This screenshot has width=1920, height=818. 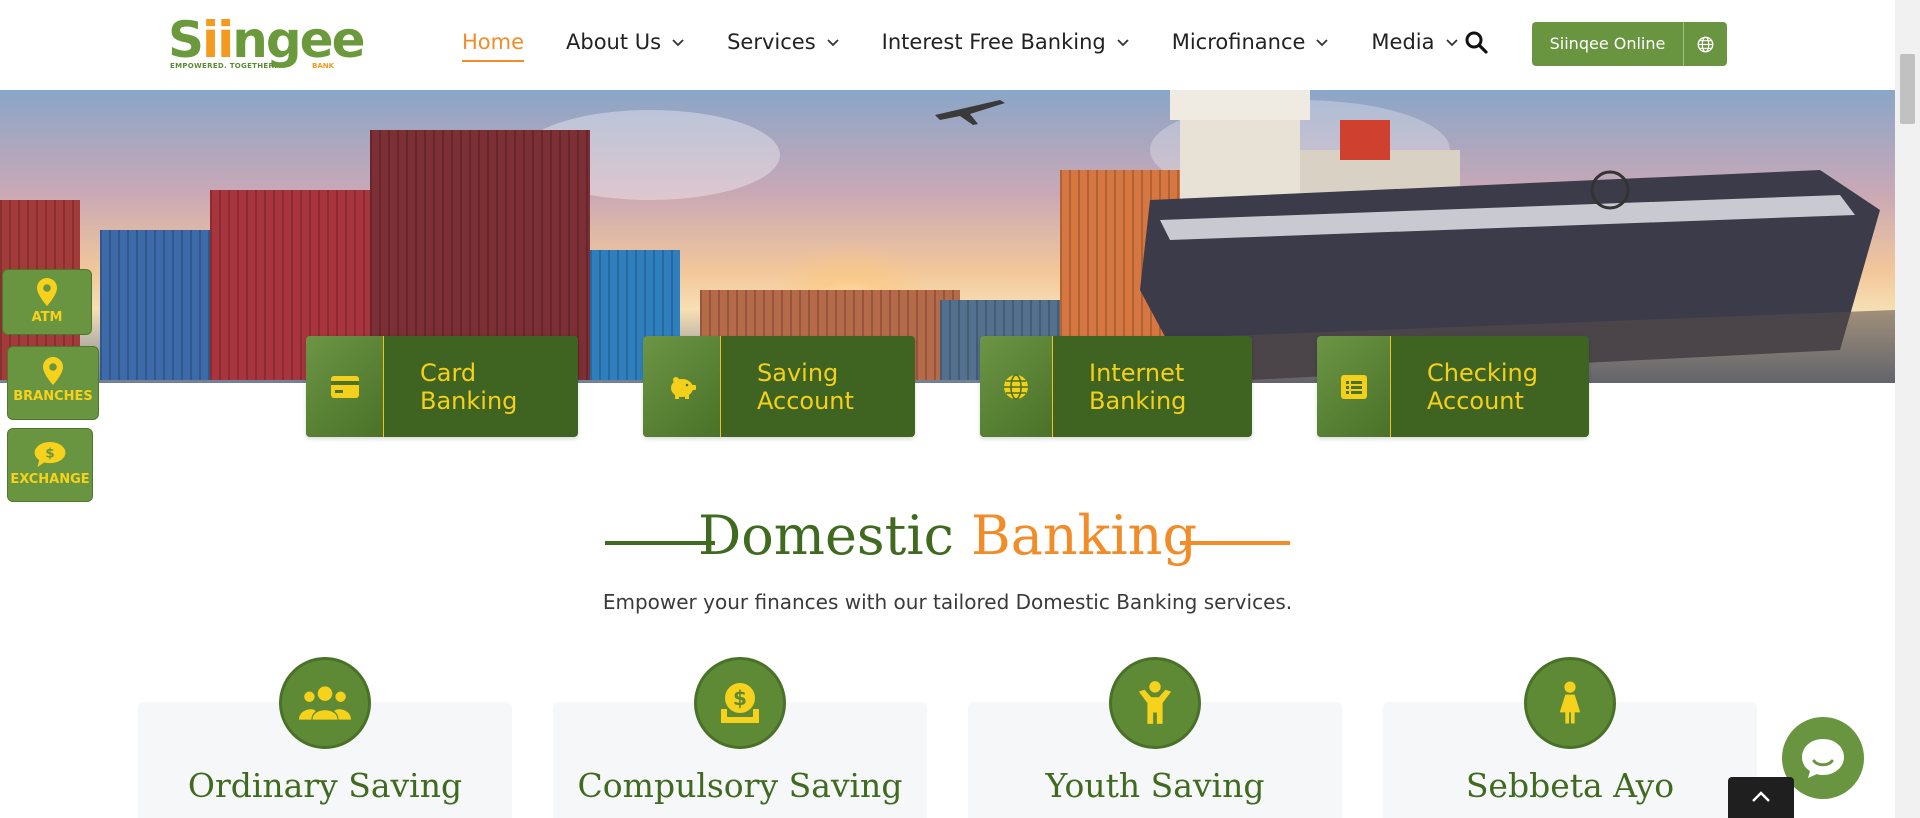 I want to click on nav-item-media: Media, so click(x=1414, y=42).